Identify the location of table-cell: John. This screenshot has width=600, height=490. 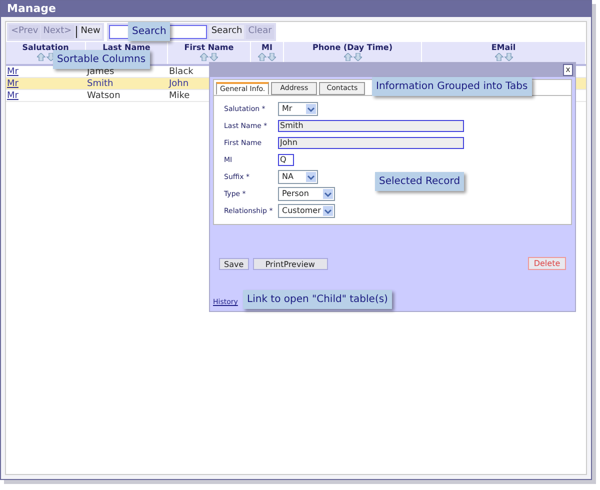
(179, 84).